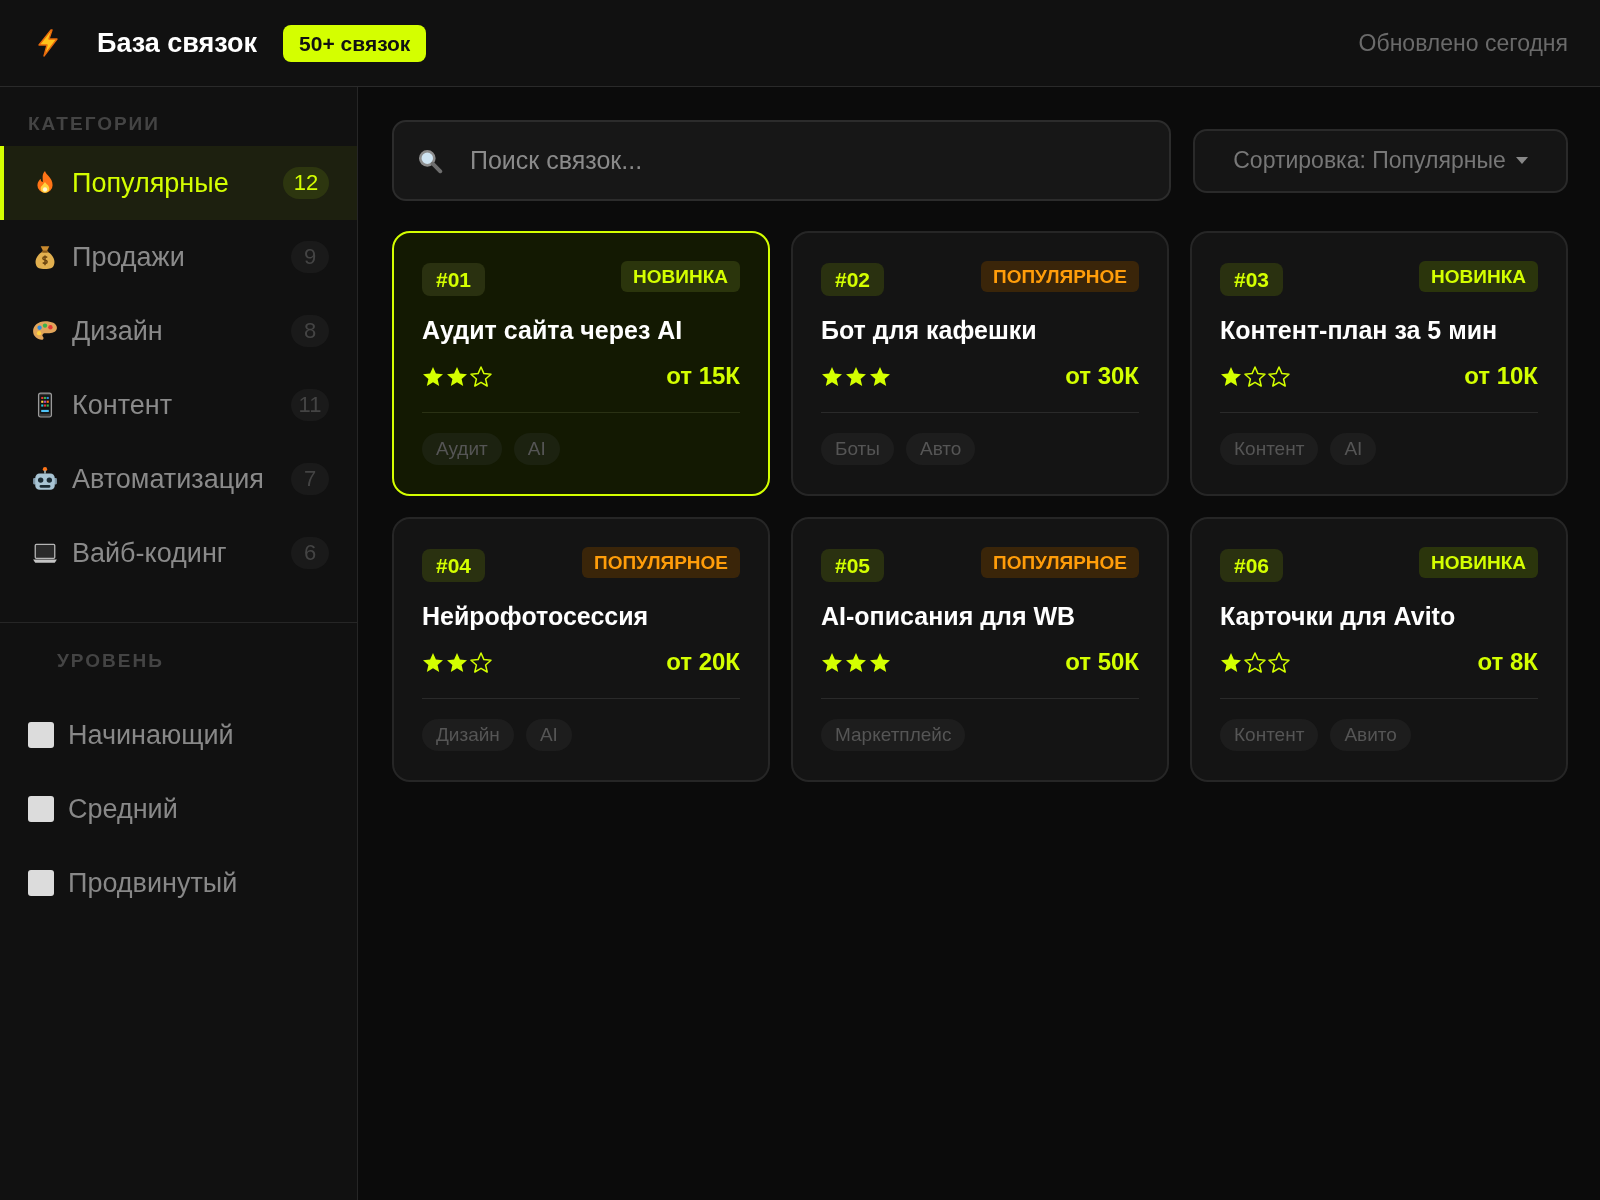  What do you see at coordinates (941, 449) in the screenshot?
I see `tag: Авто` at bounding box center [941, 449].